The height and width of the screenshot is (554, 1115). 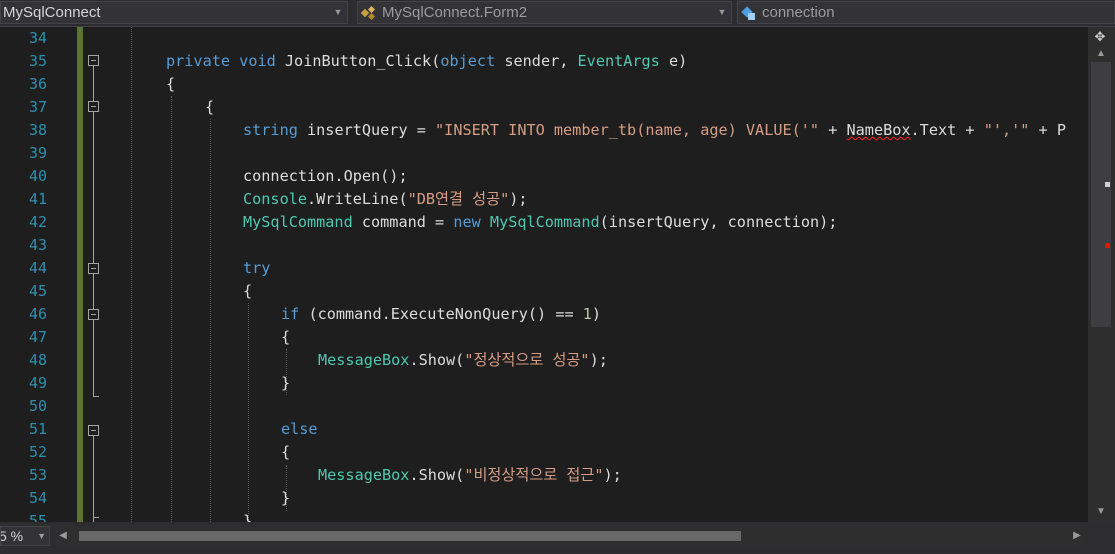 I want to click on editor-bottom-bar: 5 % ▼ ◀ ▶, so click(x=557, y=538).